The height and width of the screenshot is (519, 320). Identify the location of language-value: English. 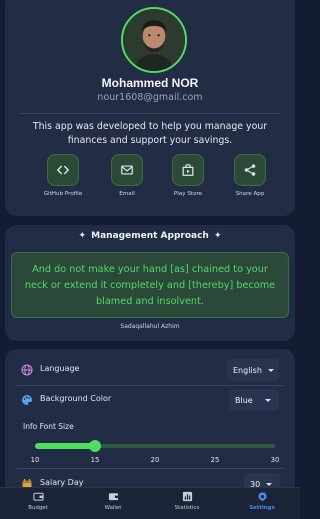
(247, 370).